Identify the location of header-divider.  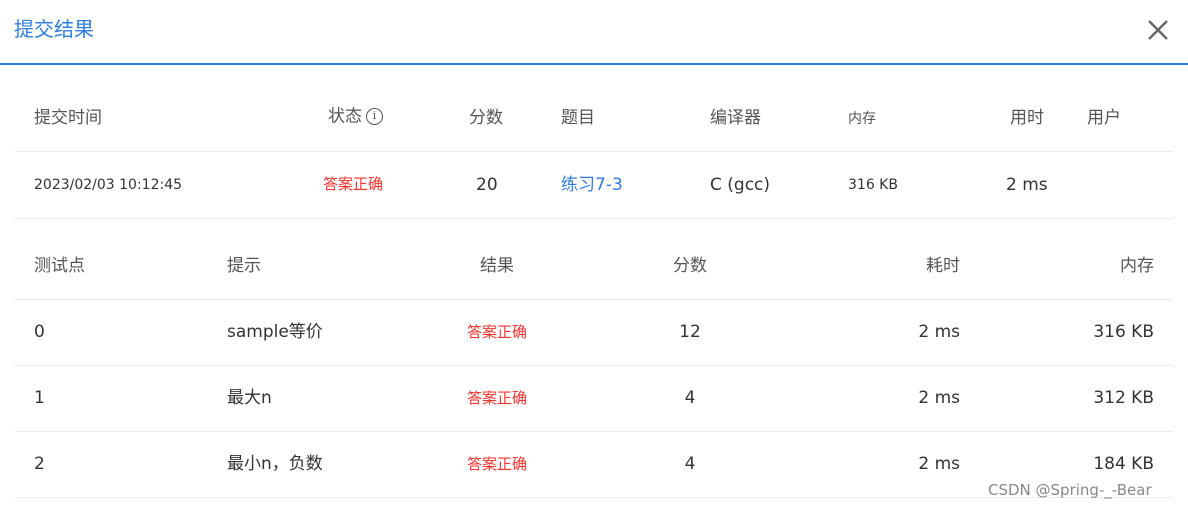
(594, 64).